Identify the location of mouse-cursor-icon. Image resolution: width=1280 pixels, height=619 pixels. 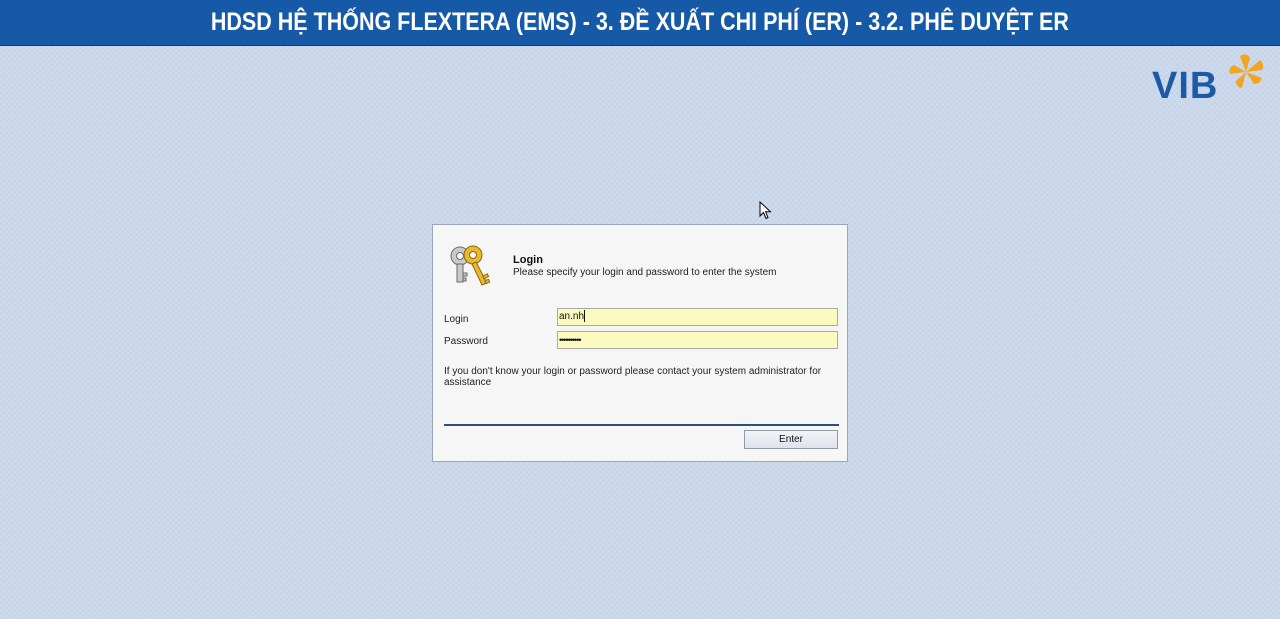
(765, 210).